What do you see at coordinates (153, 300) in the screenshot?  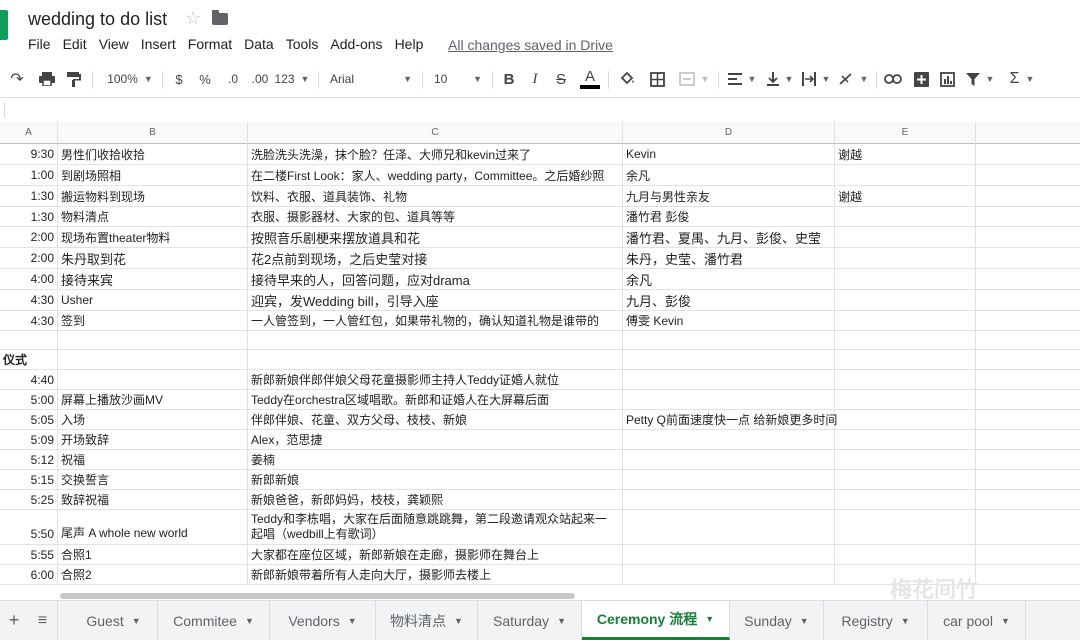 I see `cell-task: Usher` at bounding box center [153, 300].